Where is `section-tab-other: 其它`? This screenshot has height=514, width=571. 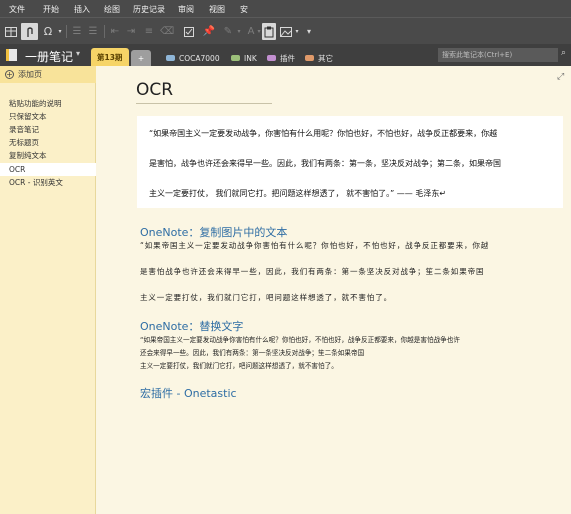 section-tab-other: 其它 is located at coordinates (319, 58).